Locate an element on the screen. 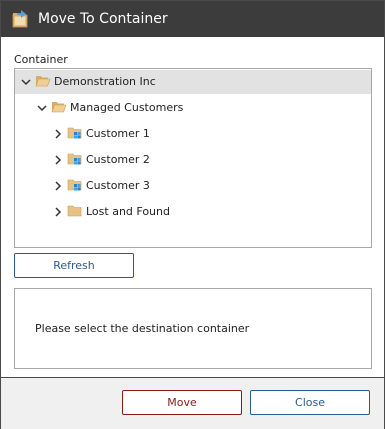 This screenshot has height=429, width=385. dialog-footer: Move Close is located at coordinates (192, 403).